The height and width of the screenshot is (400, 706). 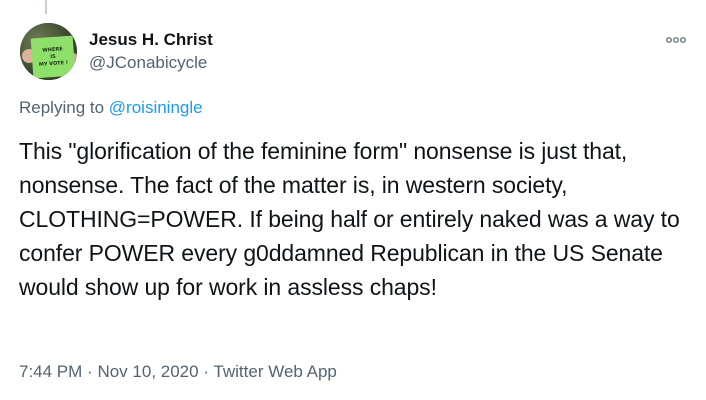 I want to click on tweet-time: 7:44 PM, so click(x=50, y=371).